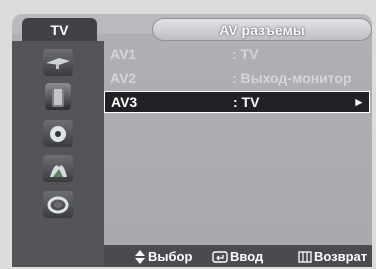 The height and width of the screenshot is (269, 376). What do you see at coordinates (123, 54) in the screenshot?
I see `av1-label: AV1` at bounding box center [123, 54].